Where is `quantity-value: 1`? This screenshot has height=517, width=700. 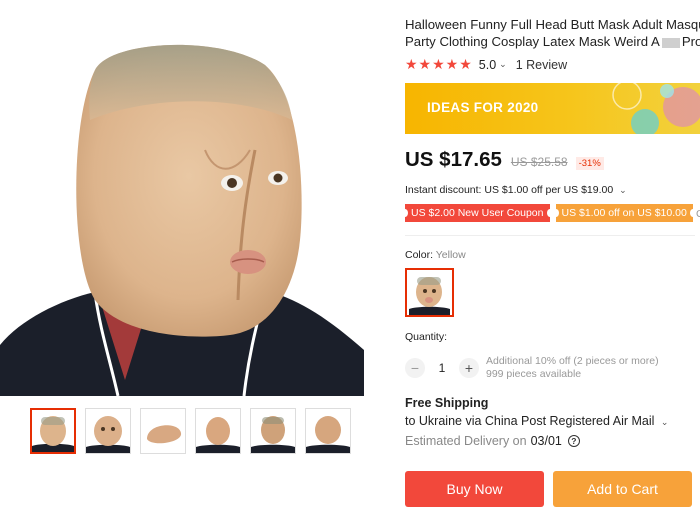
quantity-value: 1 is located at coordinates (442, 368).